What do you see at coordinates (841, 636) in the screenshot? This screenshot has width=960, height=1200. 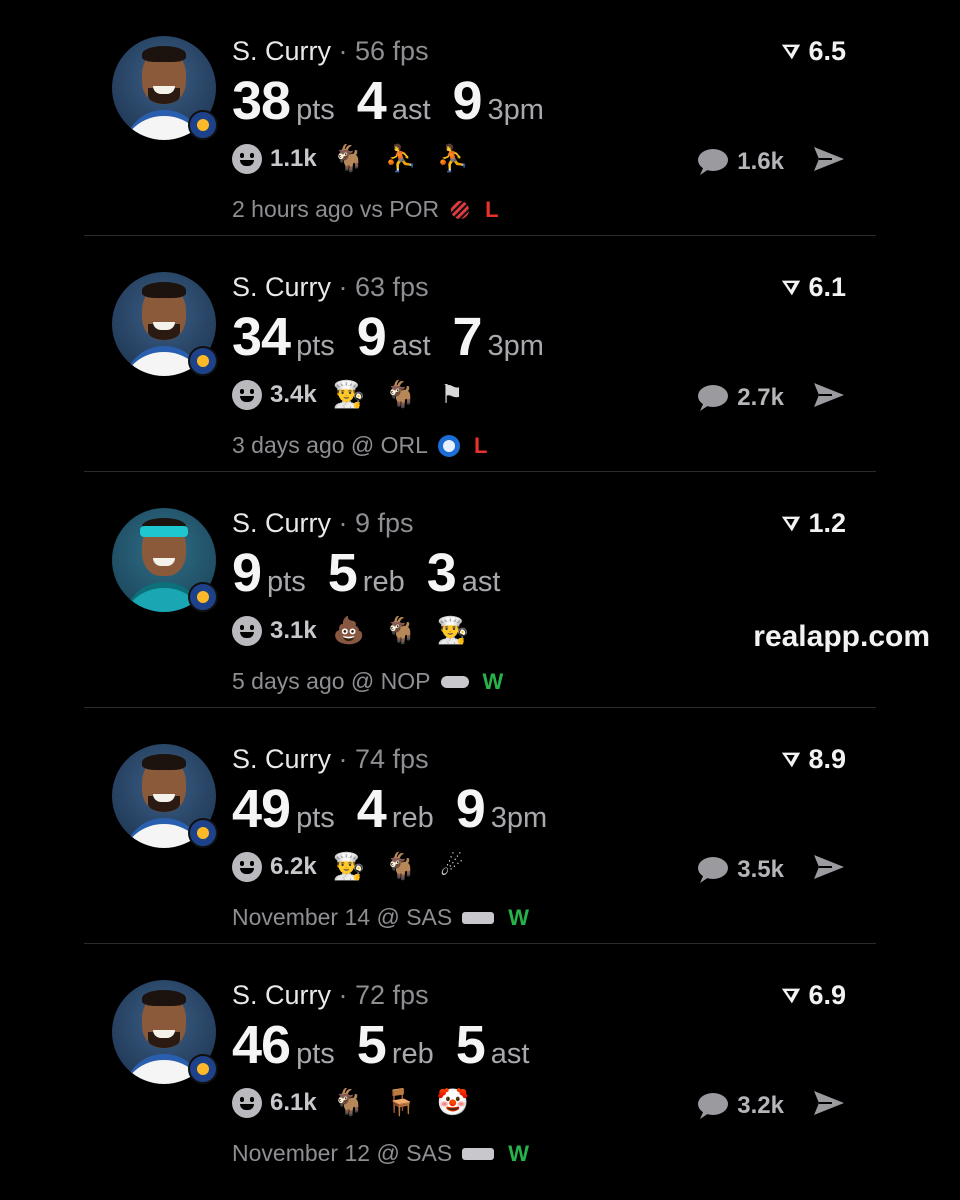 I see `site-watermark: realapp.com` at bounding box center [841, 636].